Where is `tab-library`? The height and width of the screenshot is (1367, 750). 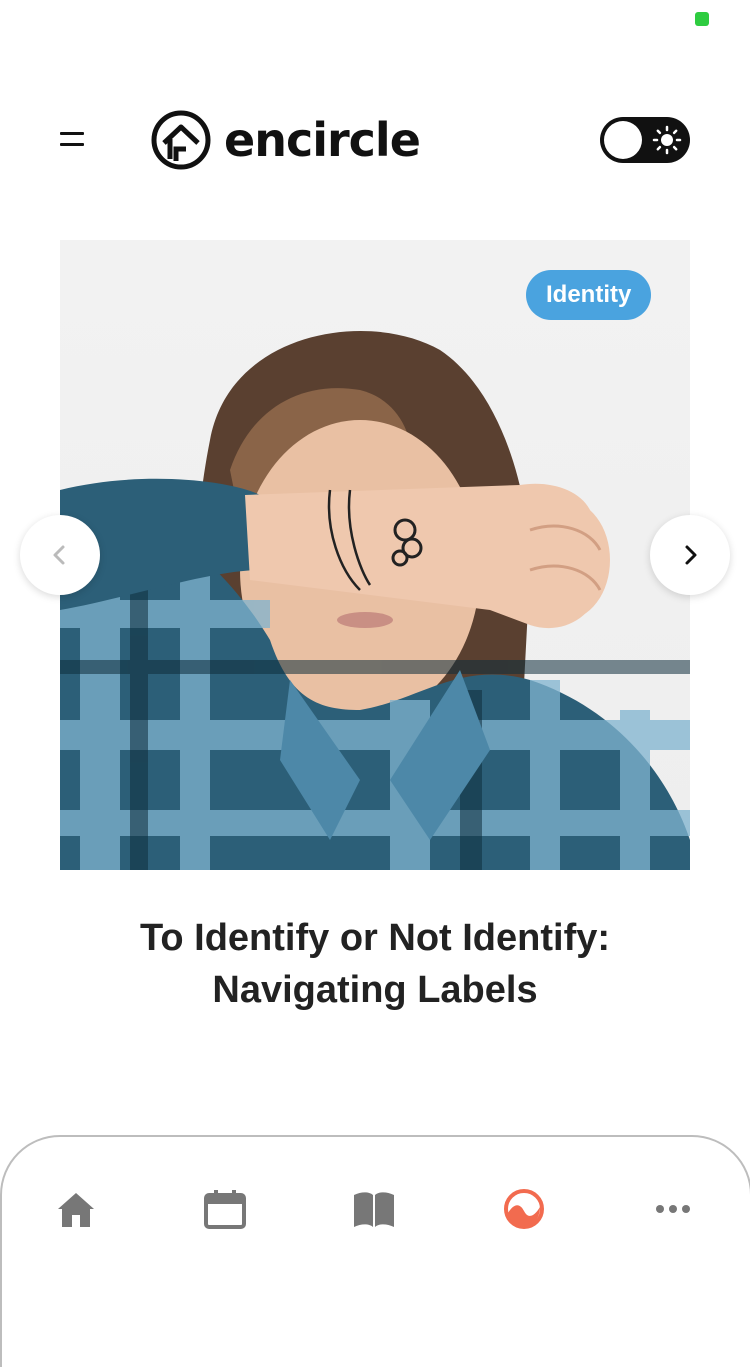
tab-library is located at coordinates (374, 1209).